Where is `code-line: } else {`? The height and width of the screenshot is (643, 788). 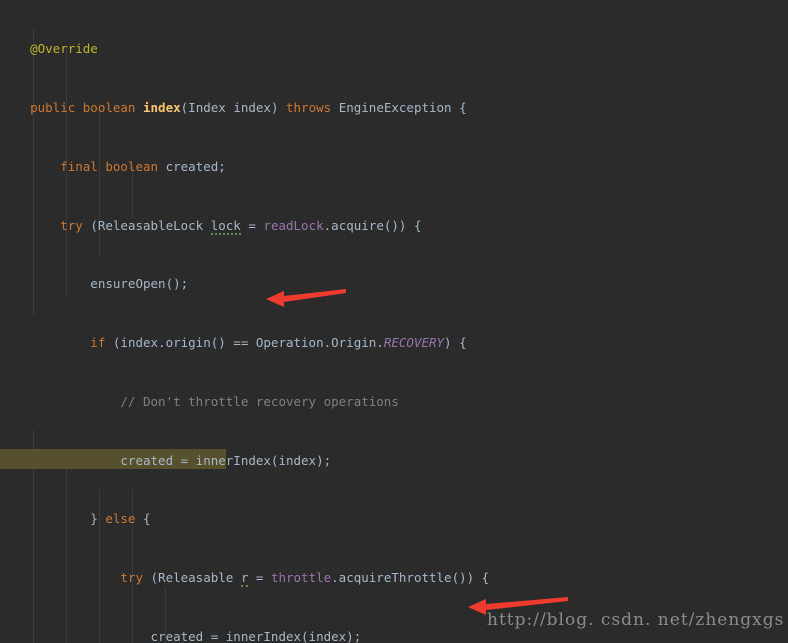 code-line: } else { is located at coordinates (394, 519).